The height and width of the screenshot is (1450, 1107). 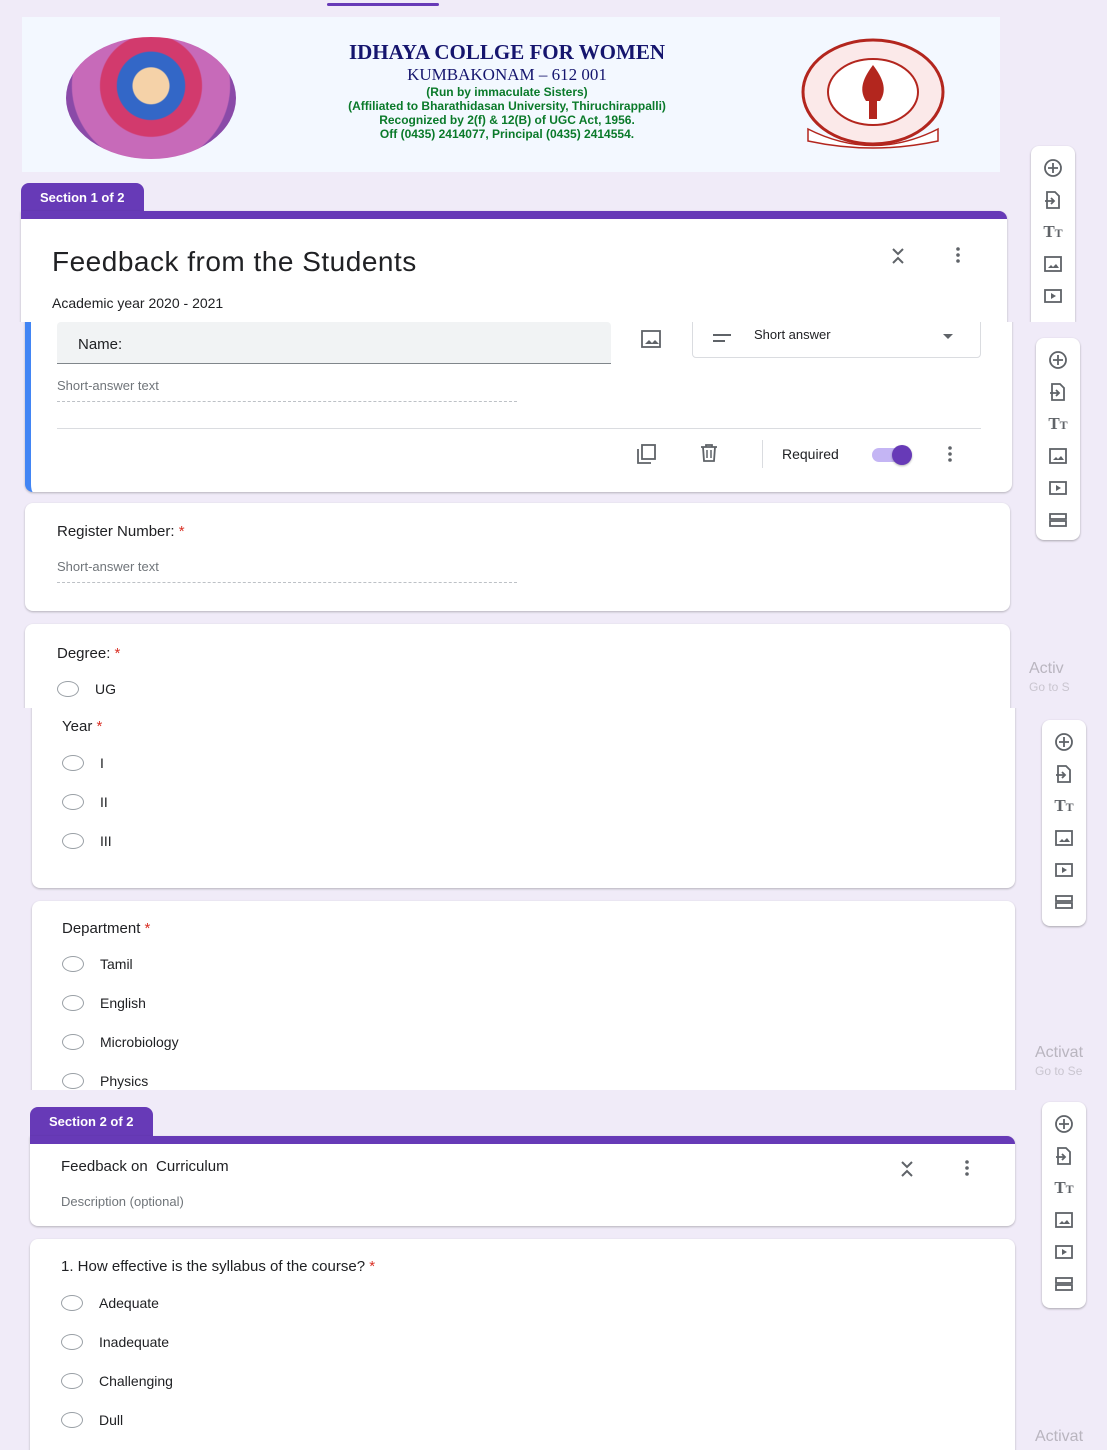 I want to click on short-answer-placeholder: Short-answer text, so click(x=287, y=571).